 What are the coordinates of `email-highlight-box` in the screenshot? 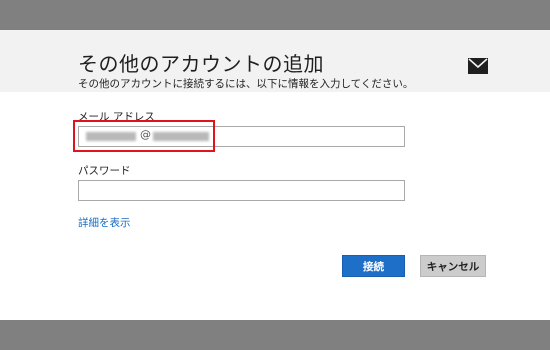 It's located at (144, 136).